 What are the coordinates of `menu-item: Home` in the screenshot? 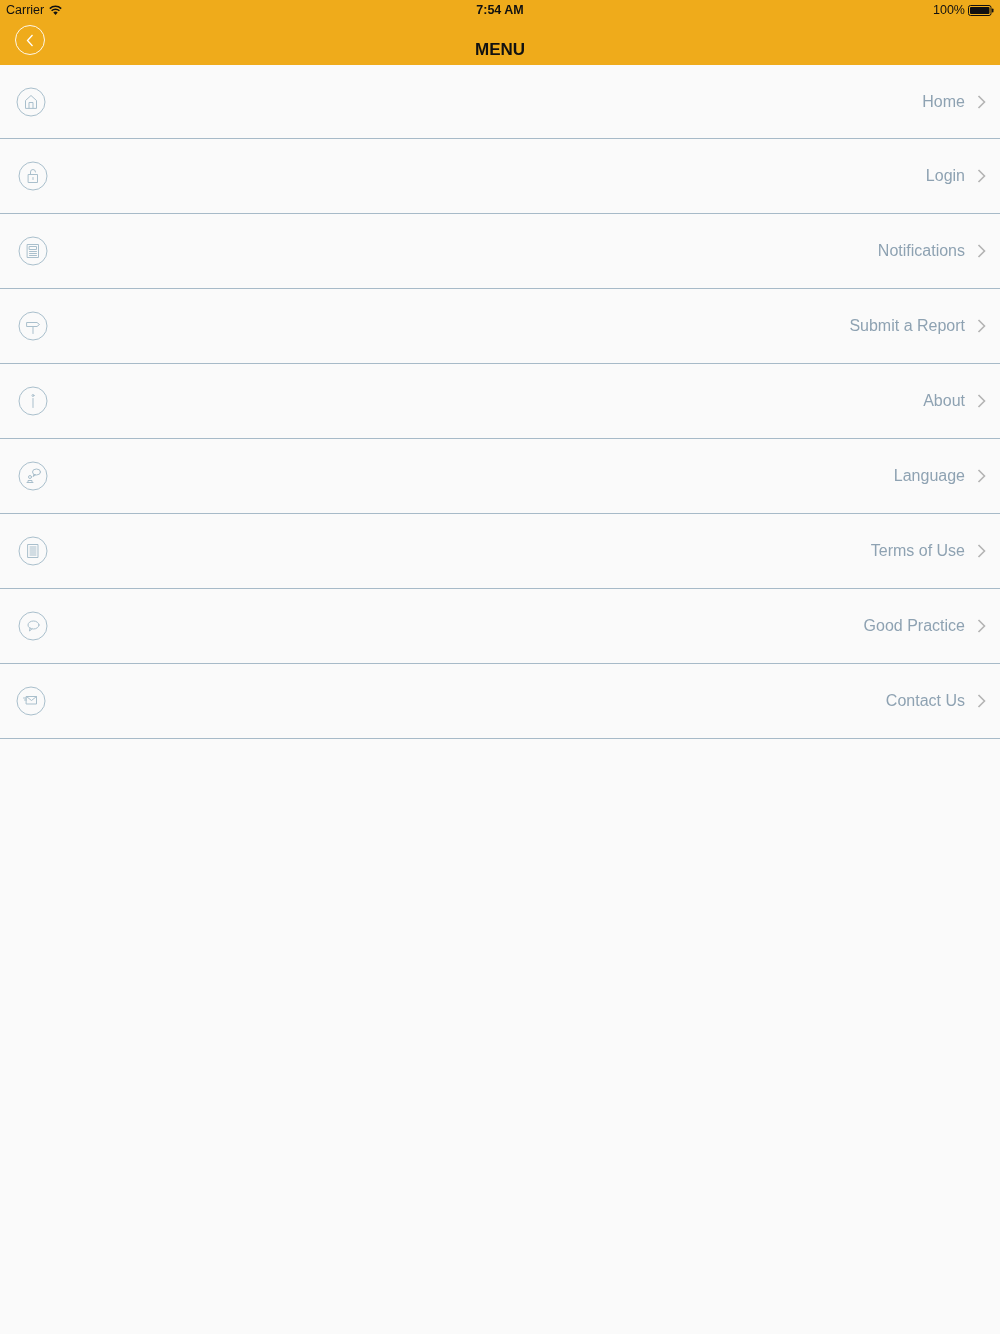 It's located at (500, 102).